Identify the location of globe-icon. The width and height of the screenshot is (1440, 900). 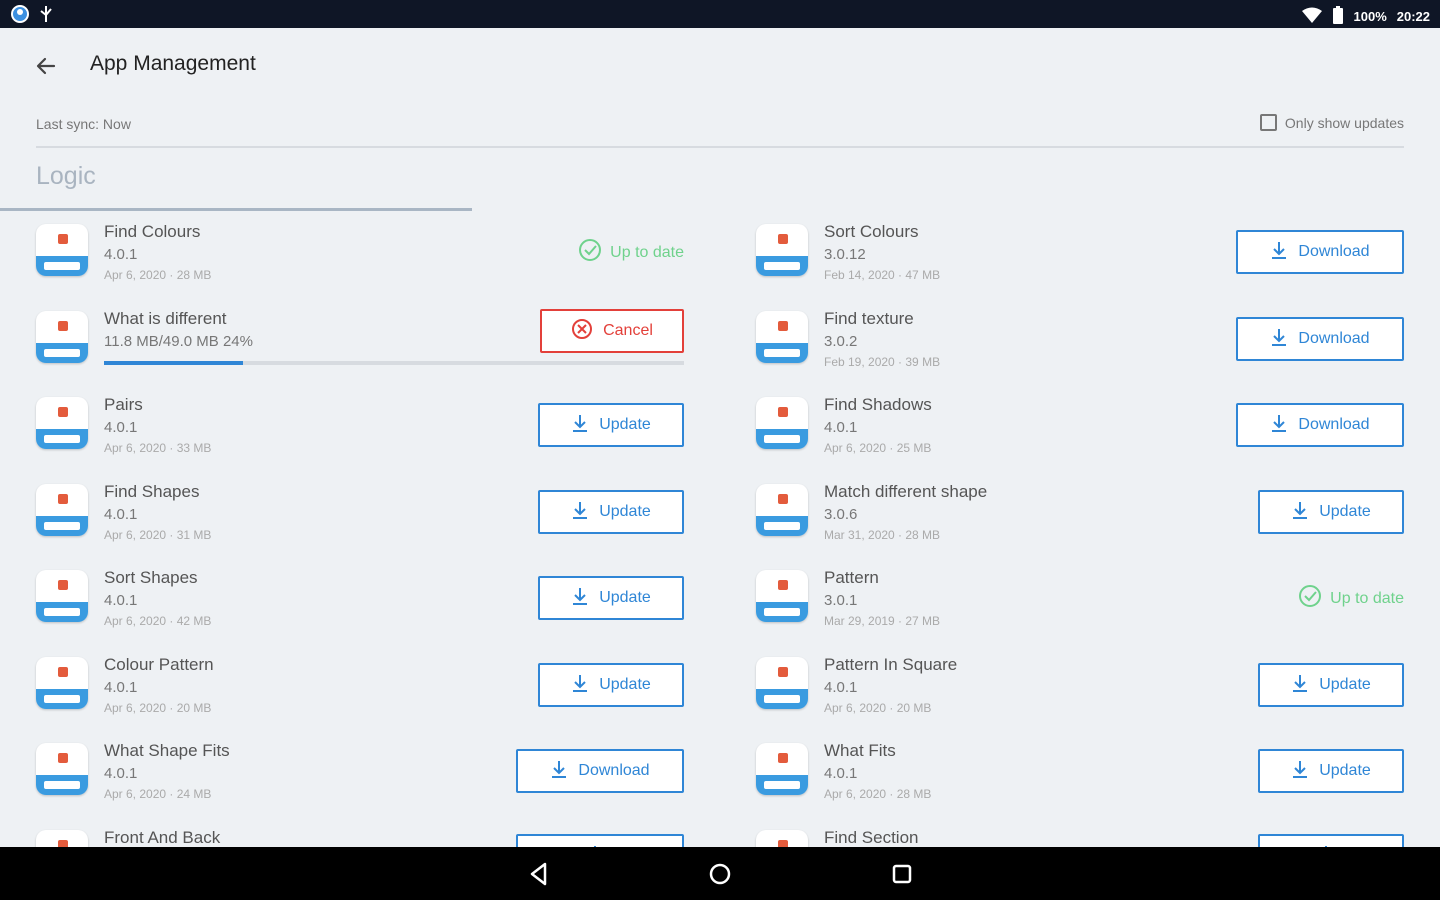
(20, 16).